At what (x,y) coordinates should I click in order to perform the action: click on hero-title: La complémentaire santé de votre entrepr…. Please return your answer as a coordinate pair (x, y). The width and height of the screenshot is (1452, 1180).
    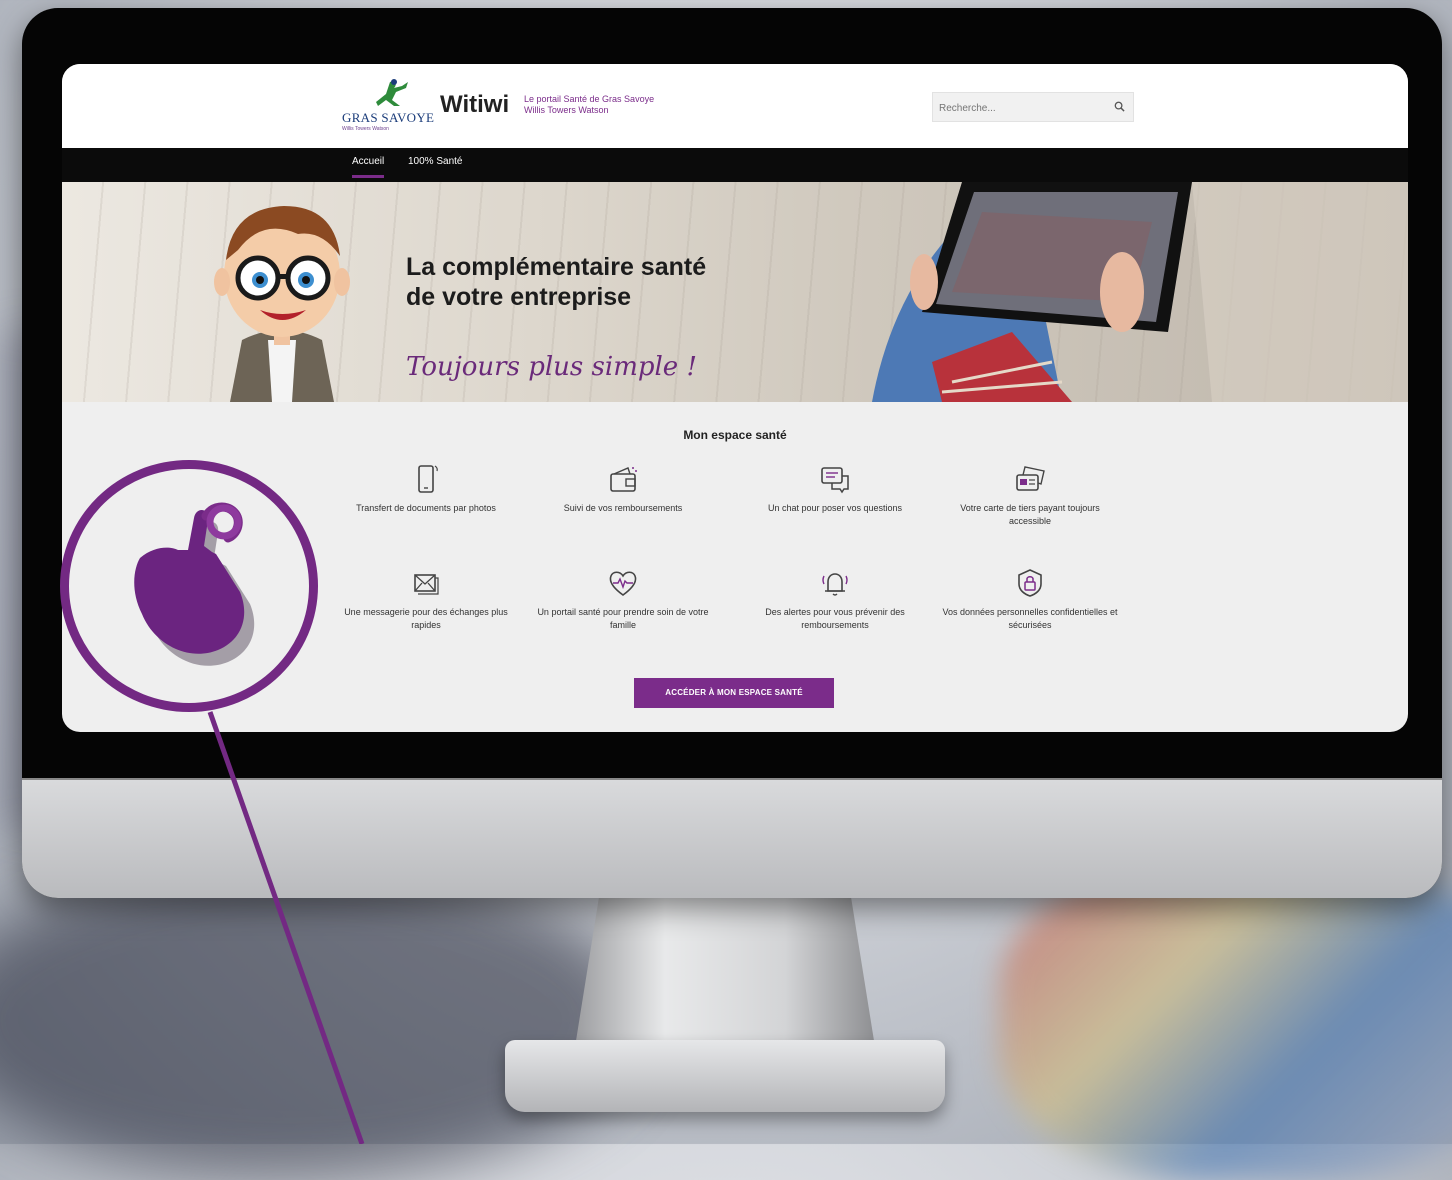
    Looking at the image, I should click on (606, 282).